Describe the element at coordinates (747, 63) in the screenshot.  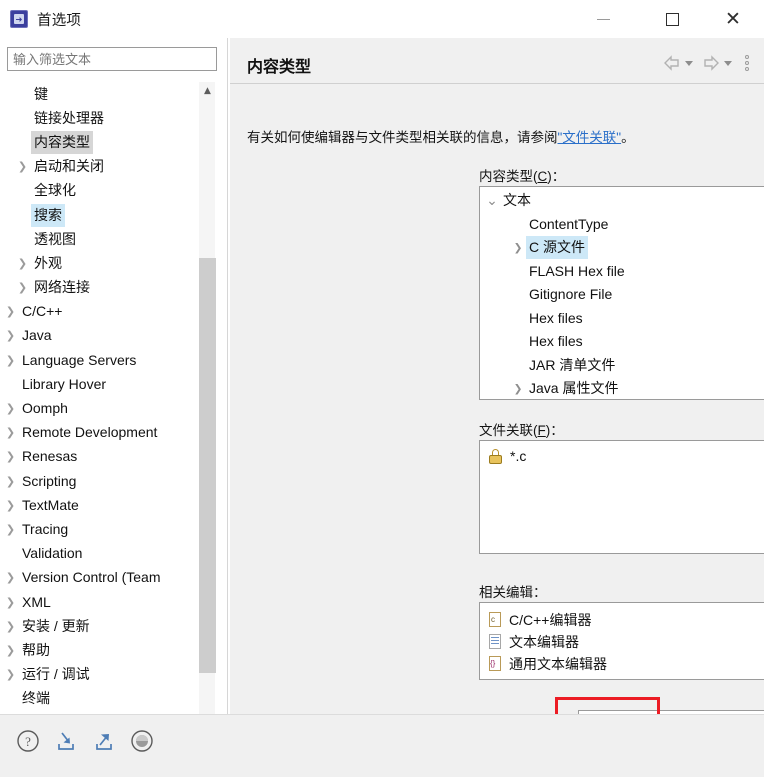
I see `more-vertical-icon` at that location.